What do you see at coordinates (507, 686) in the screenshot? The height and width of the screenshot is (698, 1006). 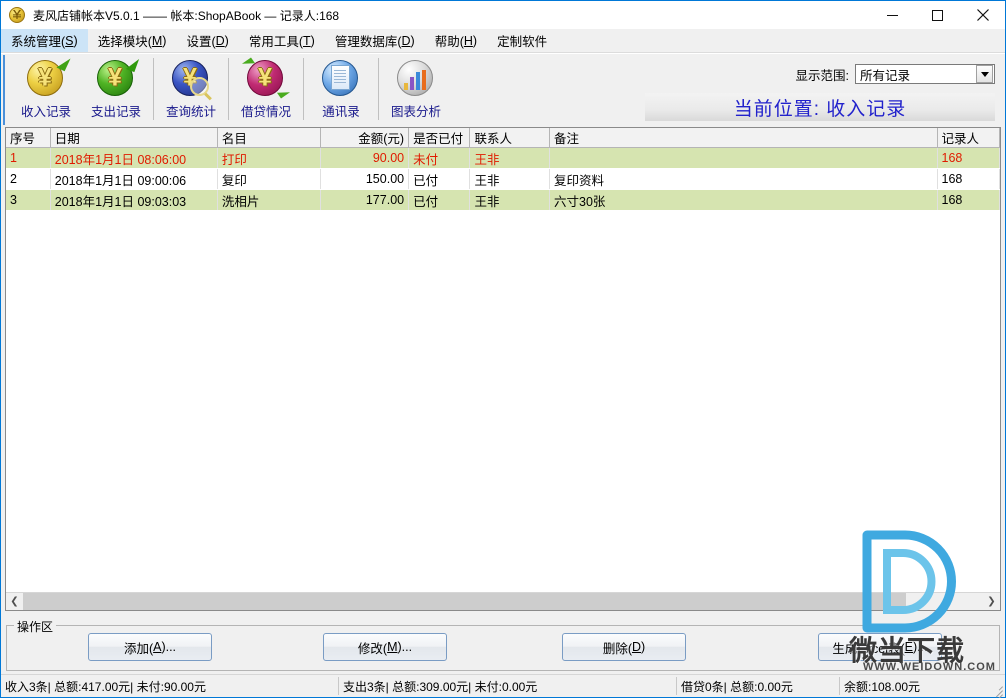 I see `status-expense: 支出3条| 总额:309.00元| 未付:0.00元` at bounding box center [507, 686].